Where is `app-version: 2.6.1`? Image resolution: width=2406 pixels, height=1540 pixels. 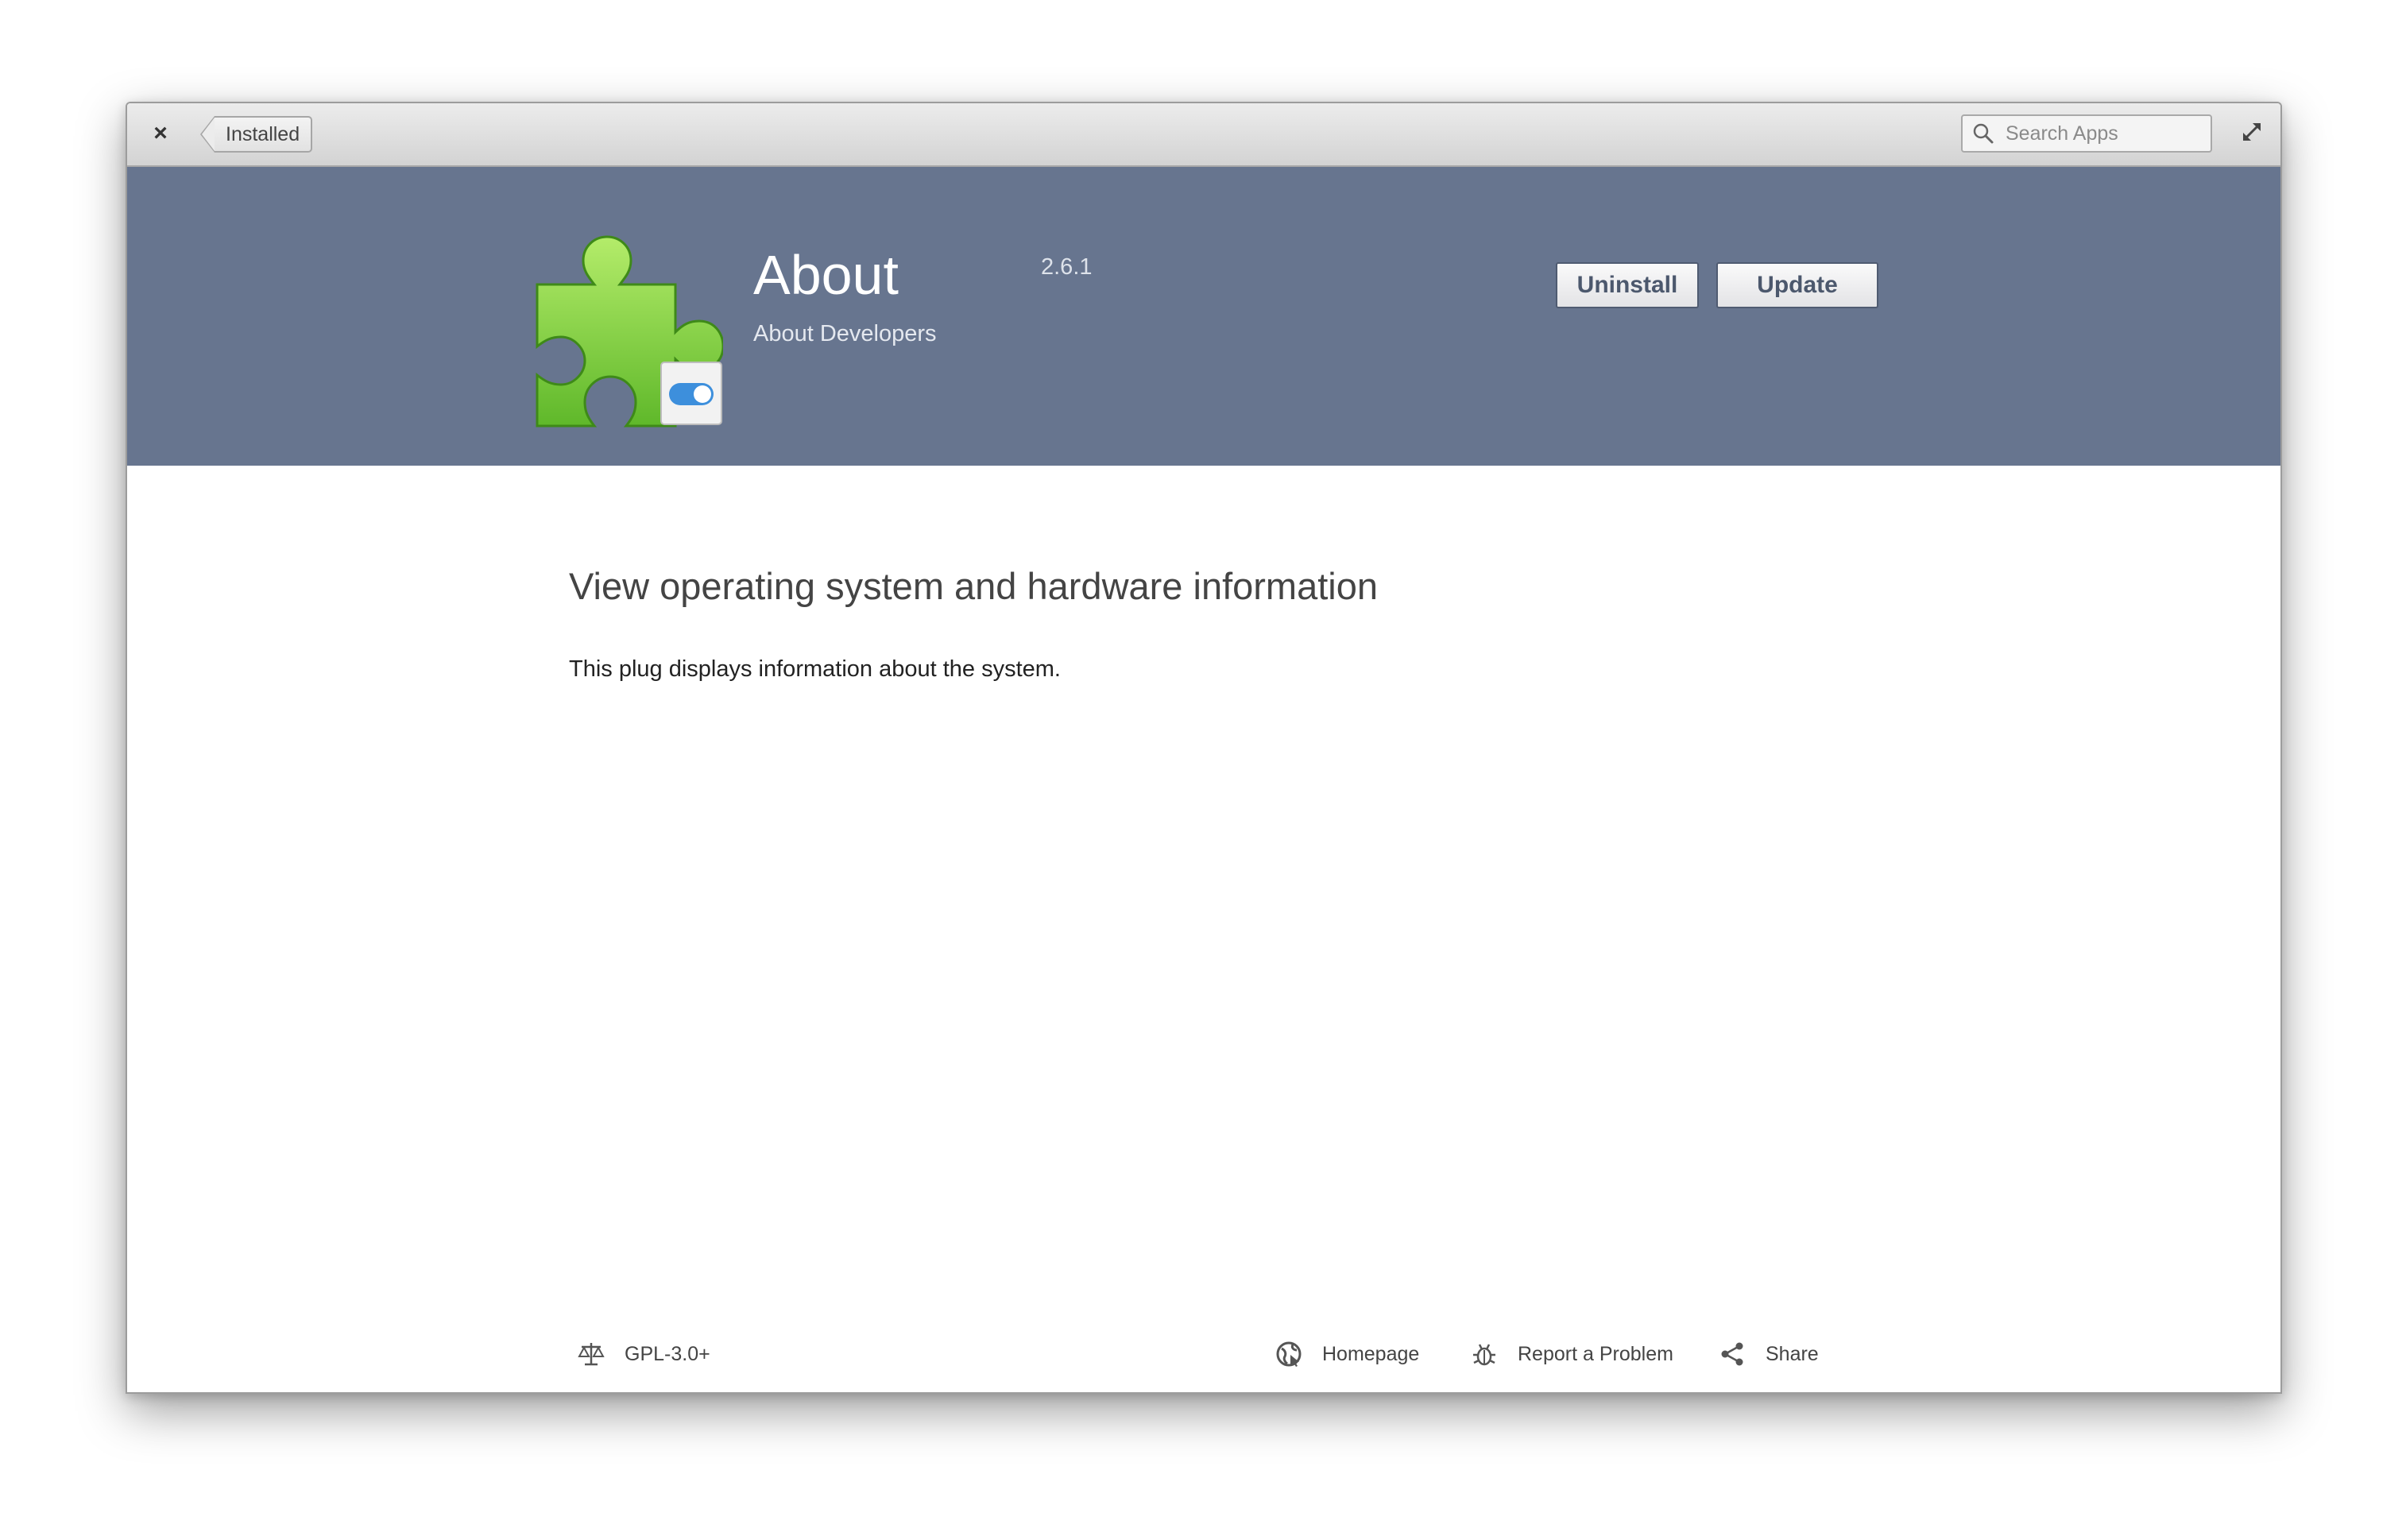
app-version: 2.6.1 is located at coordinates (1067, 267).